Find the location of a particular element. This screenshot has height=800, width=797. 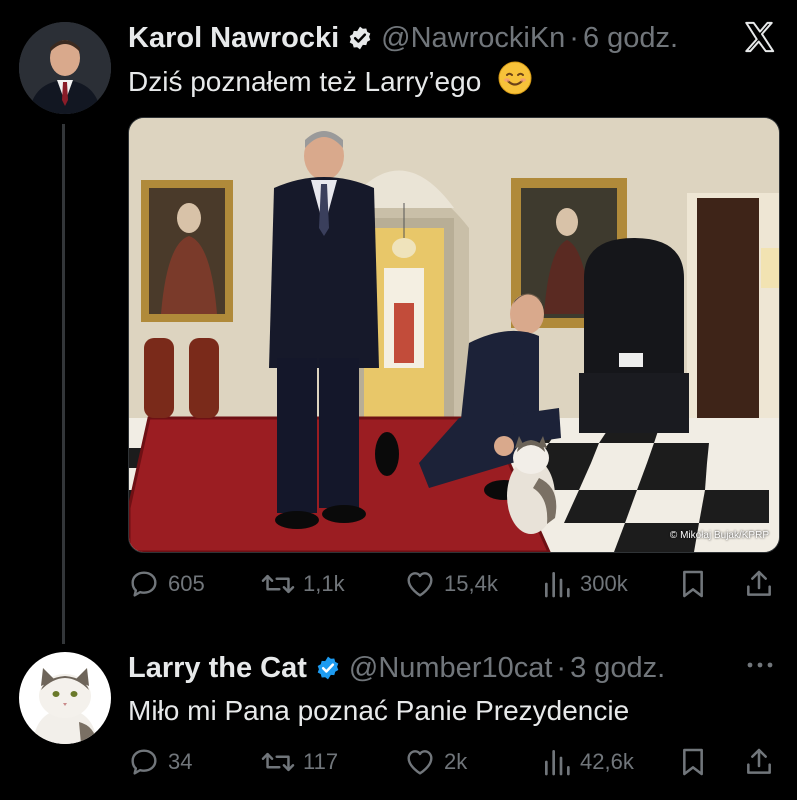

views-button: 42,6k is located at coordinates (588, 762).